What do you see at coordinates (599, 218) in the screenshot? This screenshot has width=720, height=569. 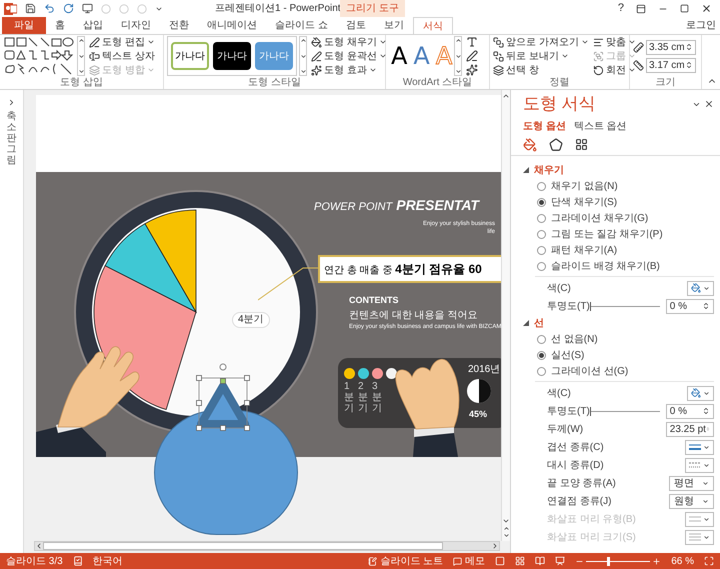 I see `radio-label: 그라데이션 채우기(G)` at bounding box center [599, 218].